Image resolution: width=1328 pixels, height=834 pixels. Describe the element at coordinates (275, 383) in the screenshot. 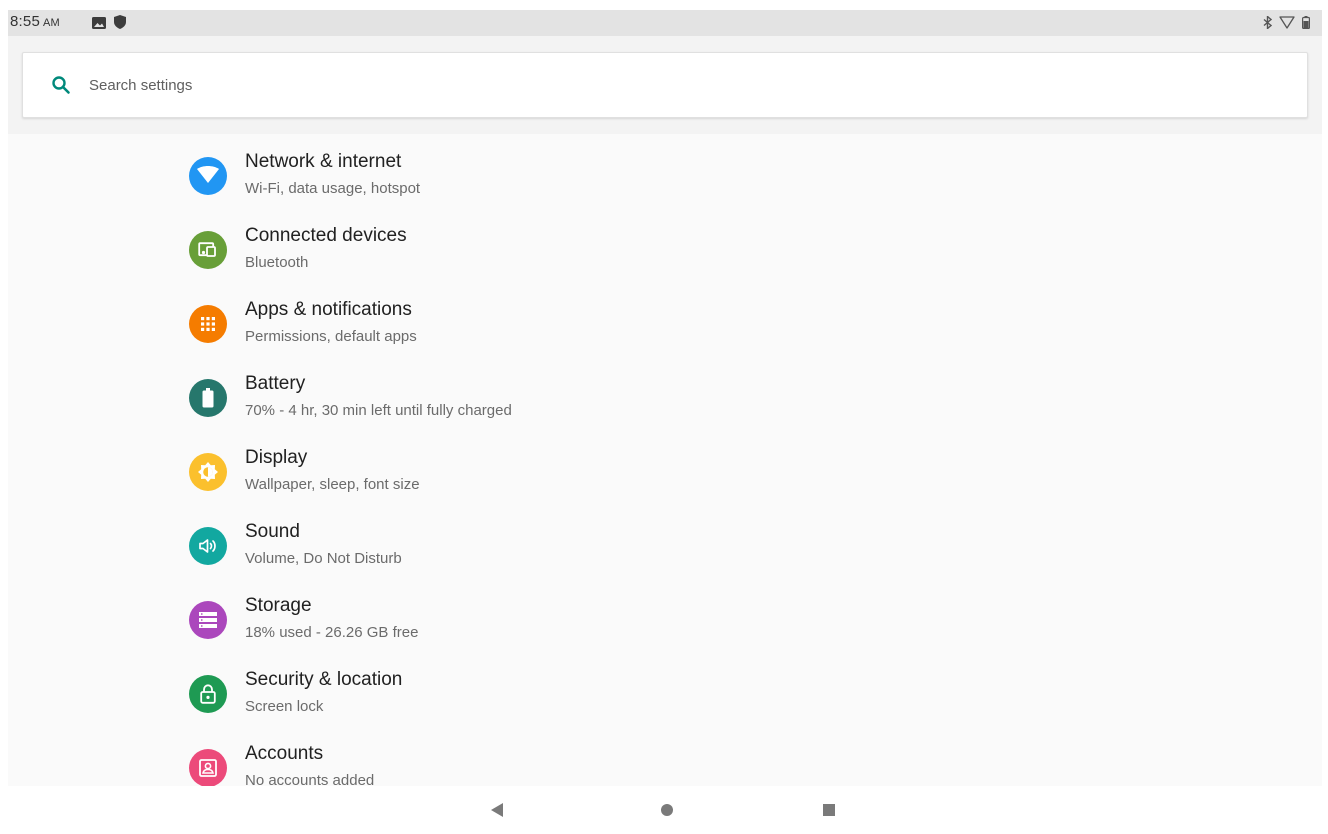

I see `settings-item-title: Battery` at that location.